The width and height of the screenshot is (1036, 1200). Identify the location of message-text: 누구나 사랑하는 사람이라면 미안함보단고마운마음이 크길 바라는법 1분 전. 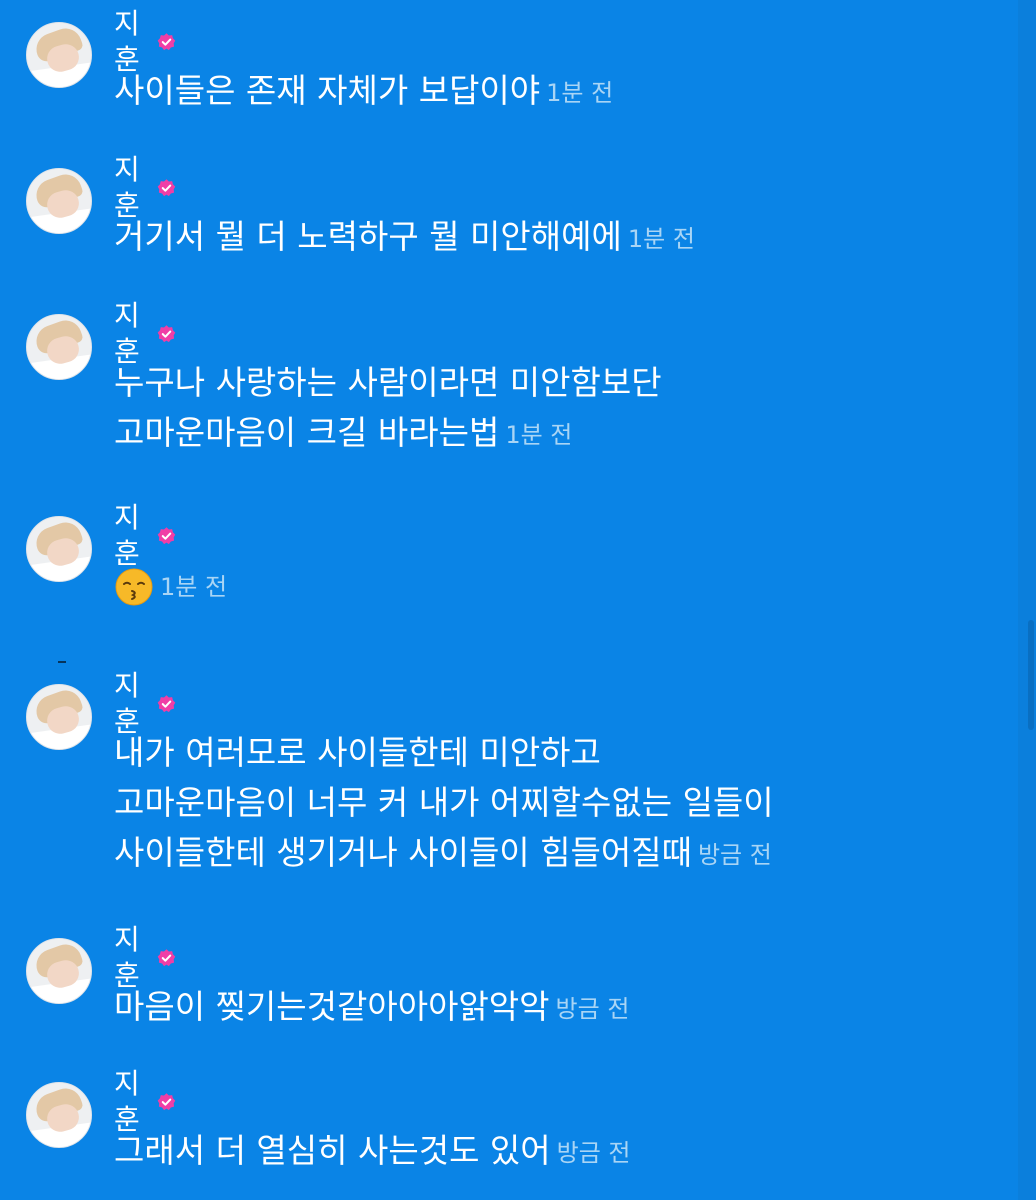
(388, 409).